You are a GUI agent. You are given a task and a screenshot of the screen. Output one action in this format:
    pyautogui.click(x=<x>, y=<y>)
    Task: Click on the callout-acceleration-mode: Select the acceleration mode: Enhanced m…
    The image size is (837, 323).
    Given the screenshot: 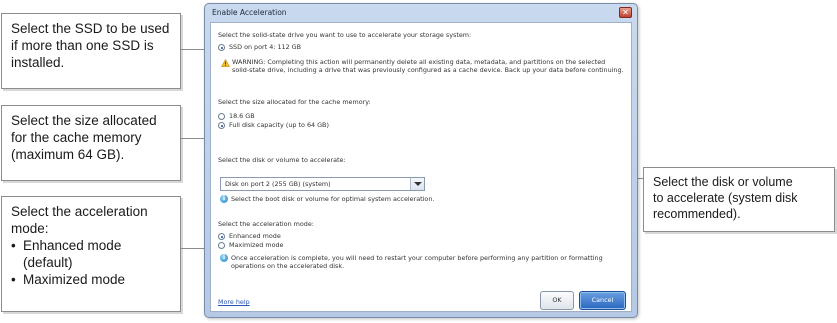 What is the action you would take?
    pyautogui.click(x=91, y=254)
    